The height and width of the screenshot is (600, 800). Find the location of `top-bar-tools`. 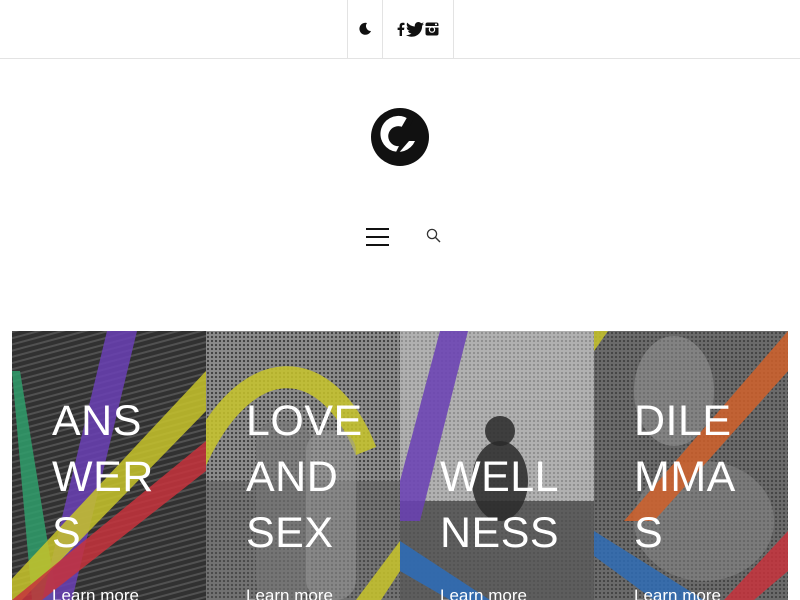

top-bar-tools is located at coordinates (400, 29).